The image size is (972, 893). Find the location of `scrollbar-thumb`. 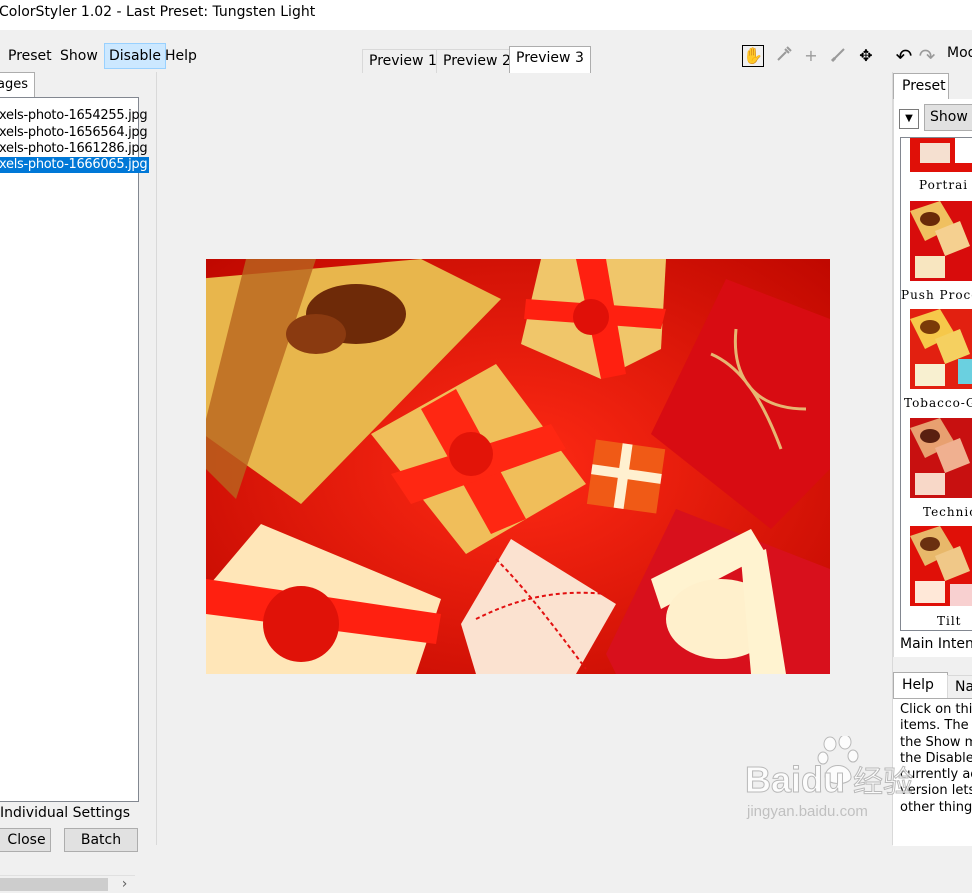

scrollbar-thumb is located at coordinates (54, 884).